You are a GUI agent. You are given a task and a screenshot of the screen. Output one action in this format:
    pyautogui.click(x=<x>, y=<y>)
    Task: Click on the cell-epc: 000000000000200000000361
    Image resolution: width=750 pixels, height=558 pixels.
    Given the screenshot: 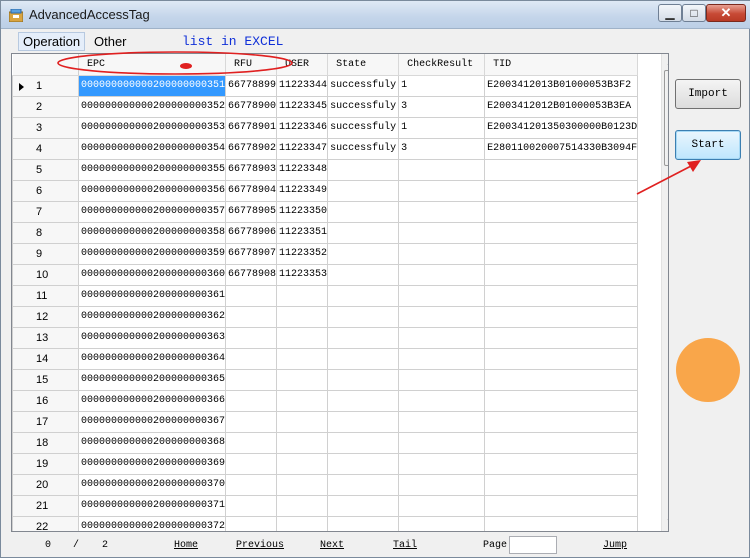 What is the action you would take?
    pyautogui.click(x=152, y=295)
    